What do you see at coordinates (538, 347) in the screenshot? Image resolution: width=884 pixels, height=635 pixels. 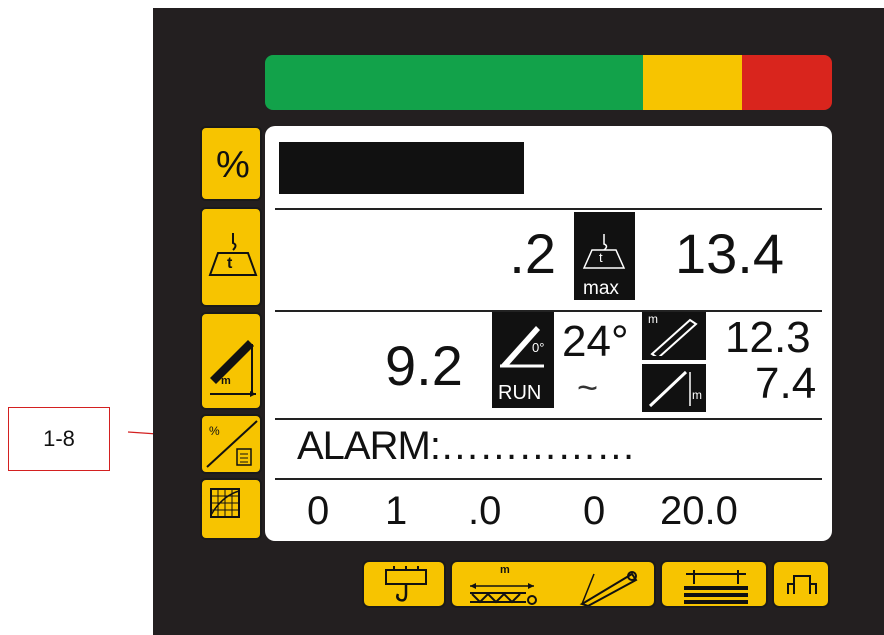 I see `angle-icon-sub: 0°` at bounding box center [538, 347].